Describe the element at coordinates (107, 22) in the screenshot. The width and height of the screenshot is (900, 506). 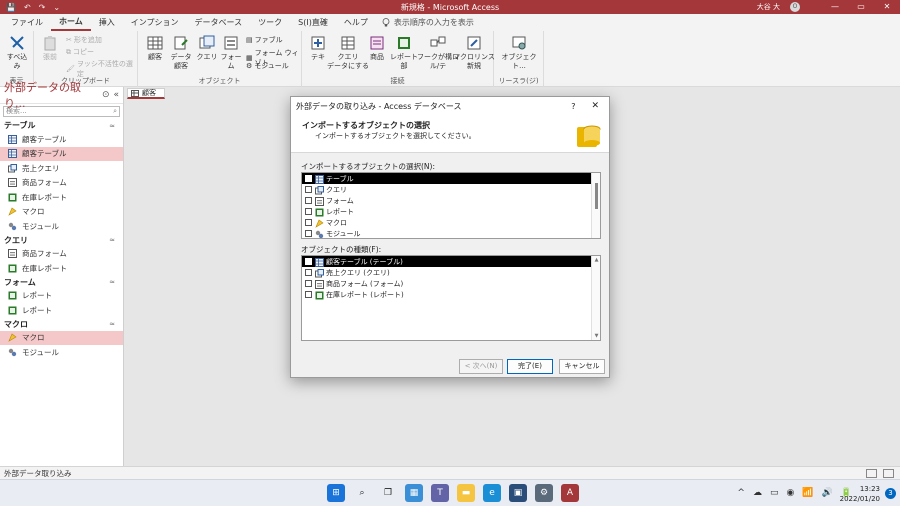
I see `tab-insert: 挿入` at that location.